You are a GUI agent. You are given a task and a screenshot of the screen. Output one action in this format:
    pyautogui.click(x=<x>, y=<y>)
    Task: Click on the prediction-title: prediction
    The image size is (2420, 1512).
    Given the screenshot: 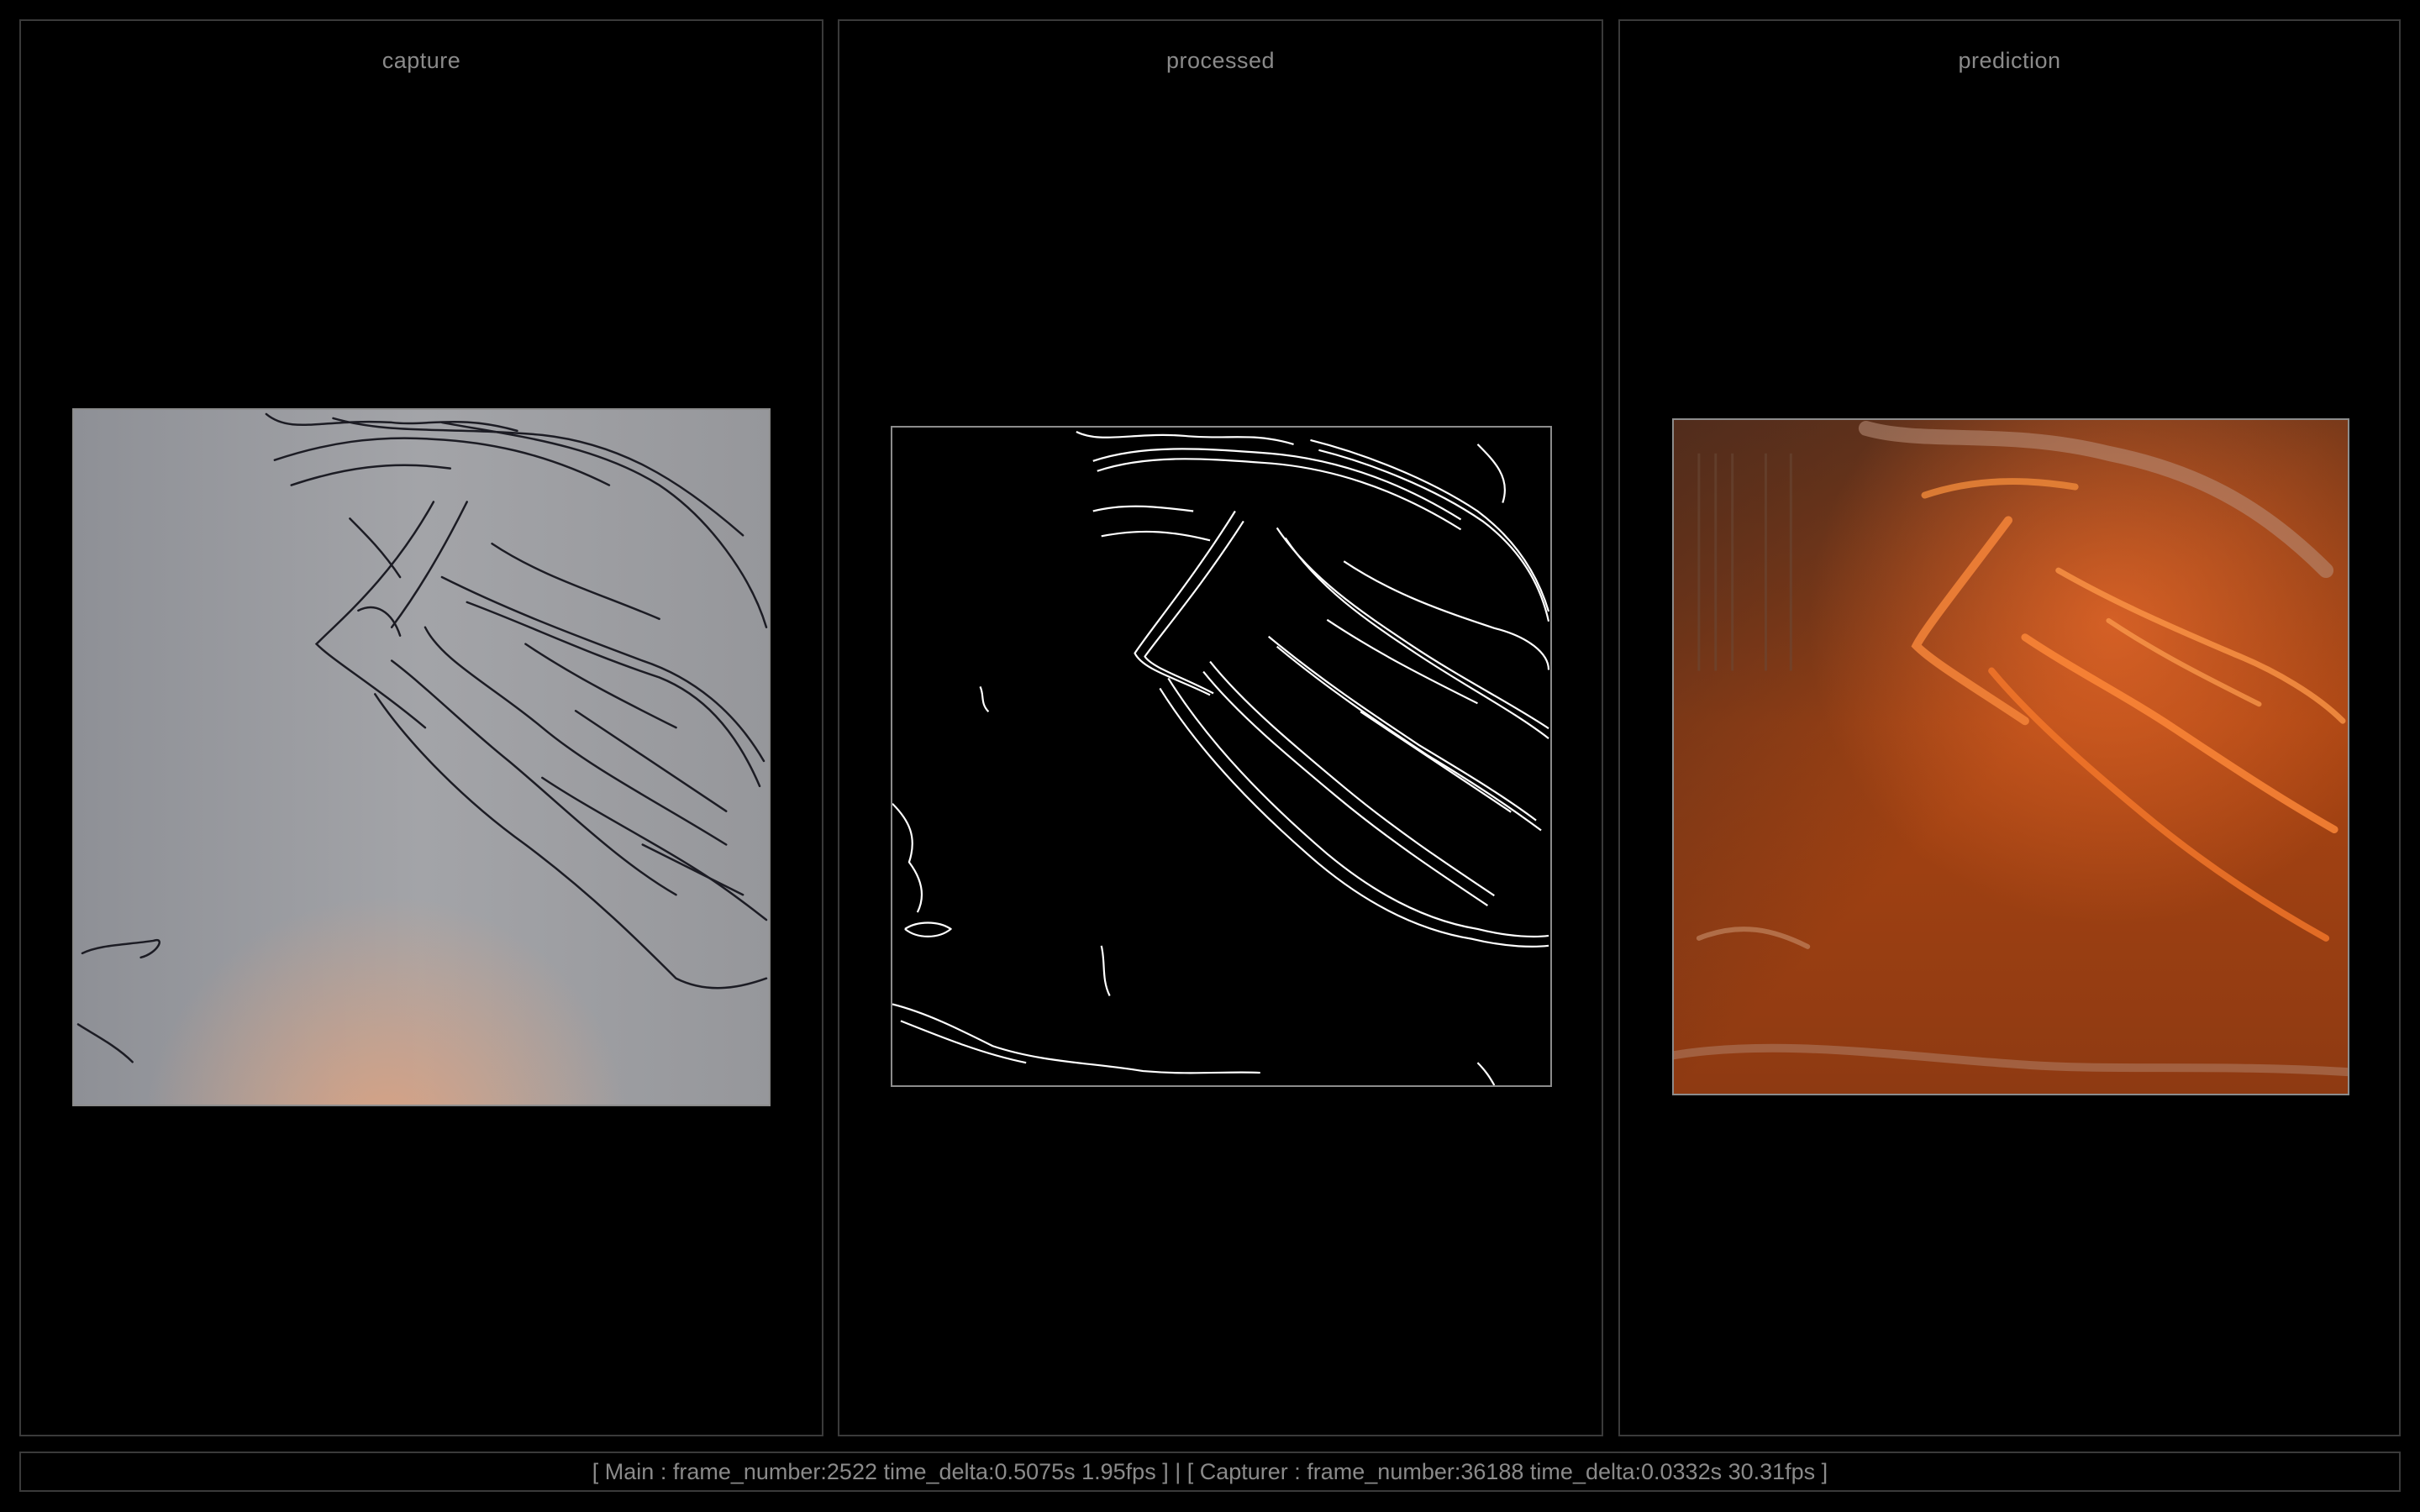 What is the action you would take?
    pyautogui.click(x=2009, y=60)
    